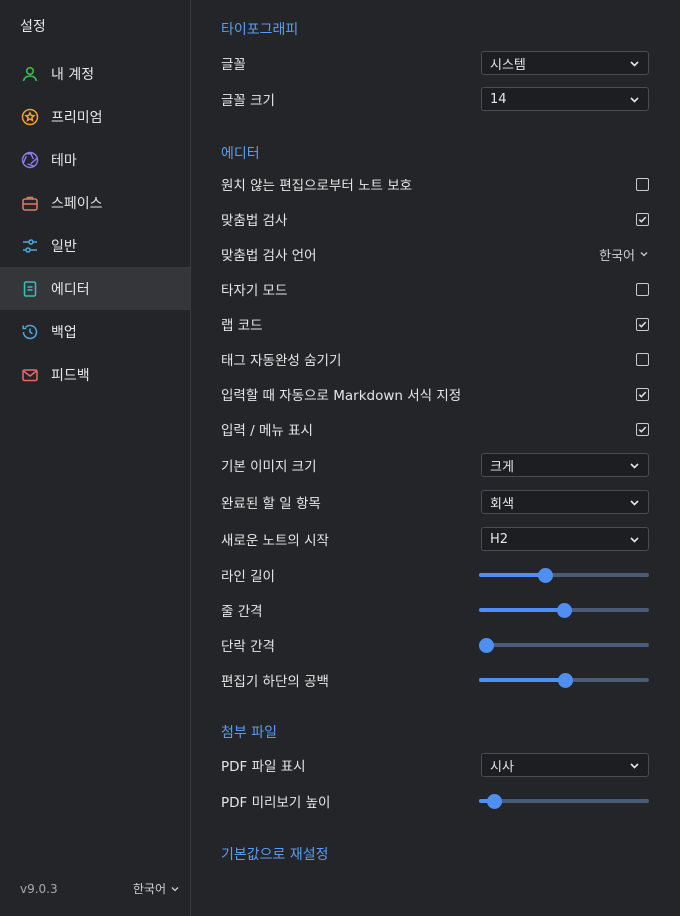 Image resolution: width=680 pixels, height=916 pixels. Describe the element at coordinates (435, 99) in the screenshot. I see `font-size-row: 글꼴 크기 14` at that location.